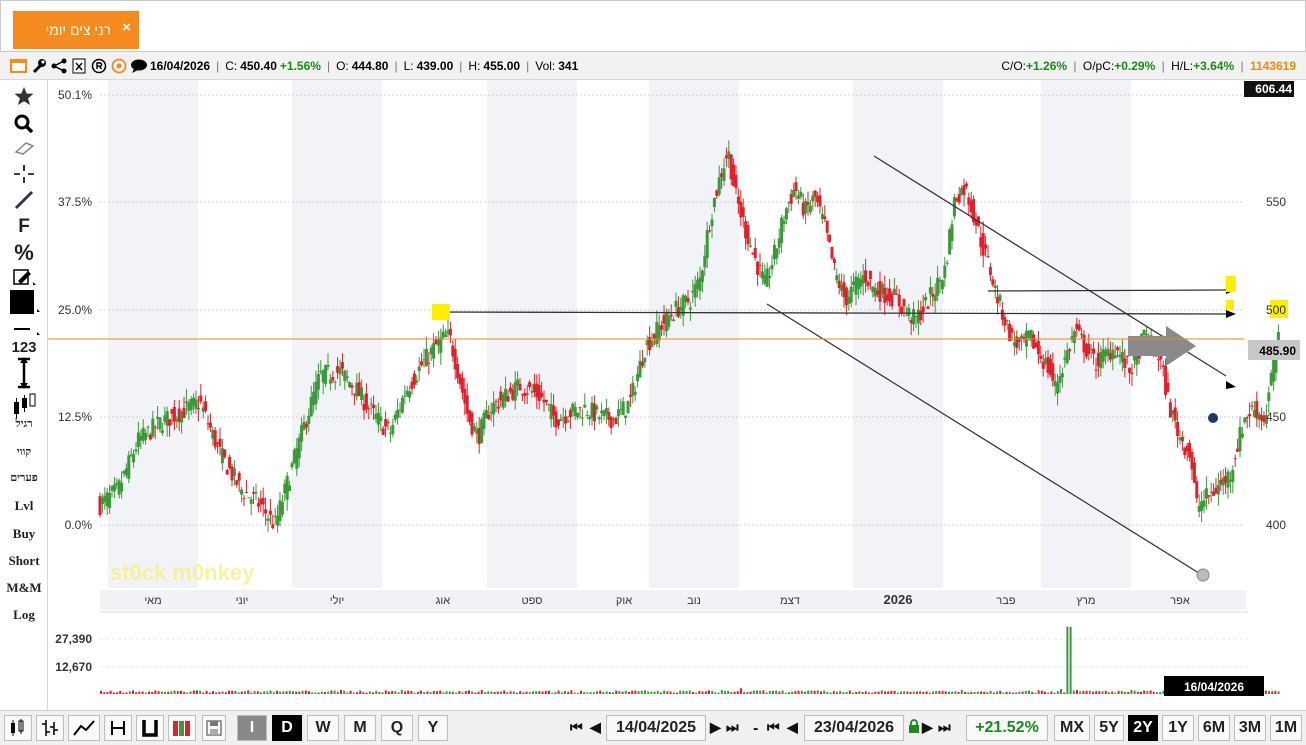 The height and width of the screenshot is (745, 1306). I want to click on mm-button: M&M, so click(24, 588).